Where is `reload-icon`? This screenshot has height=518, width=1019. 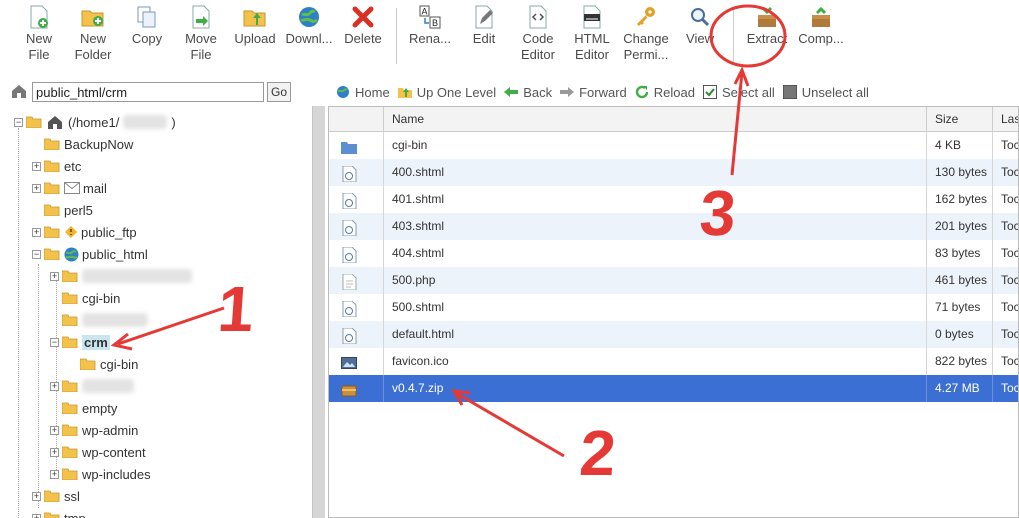
reload-icon is located at coordinates (642, 92).